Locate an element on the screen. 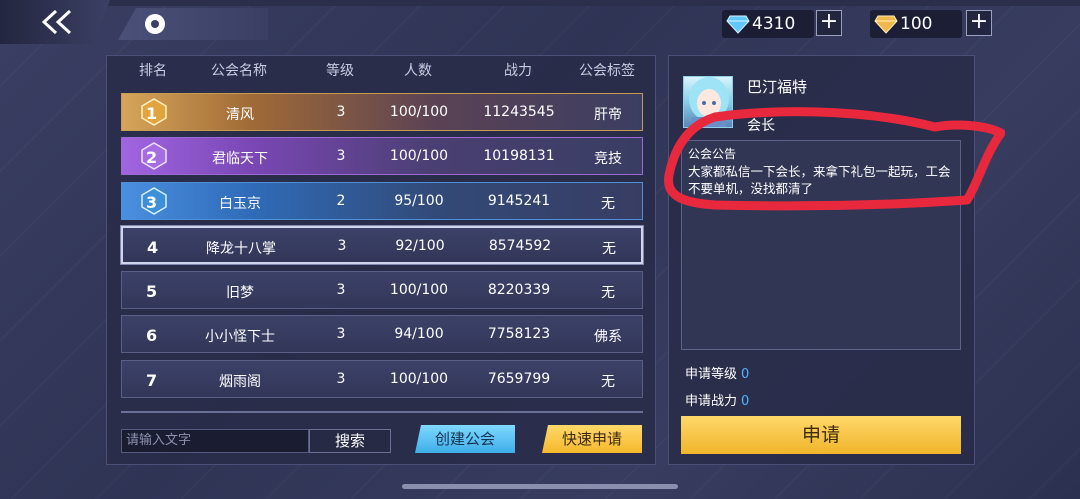 This screenshot has width=1080, height=499. guild-power: 9145241 is located at coordinates (519, 201).